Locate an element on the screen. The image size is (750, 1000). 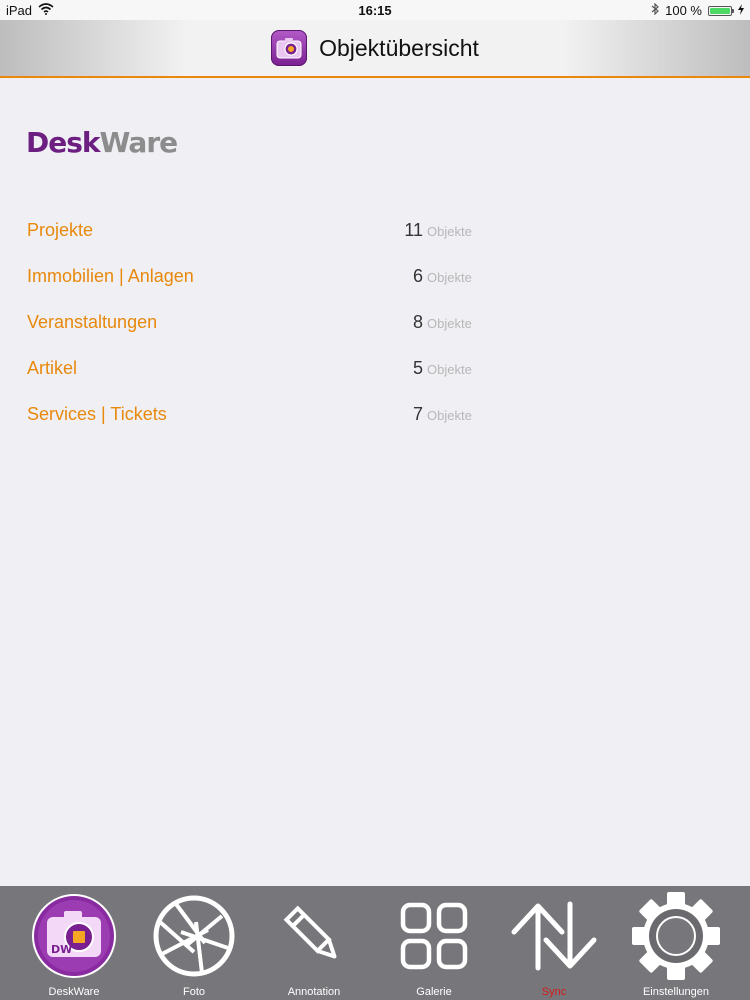
list-item-artikel: Artikel 5 Objekte is located at coordinates (375, 371).